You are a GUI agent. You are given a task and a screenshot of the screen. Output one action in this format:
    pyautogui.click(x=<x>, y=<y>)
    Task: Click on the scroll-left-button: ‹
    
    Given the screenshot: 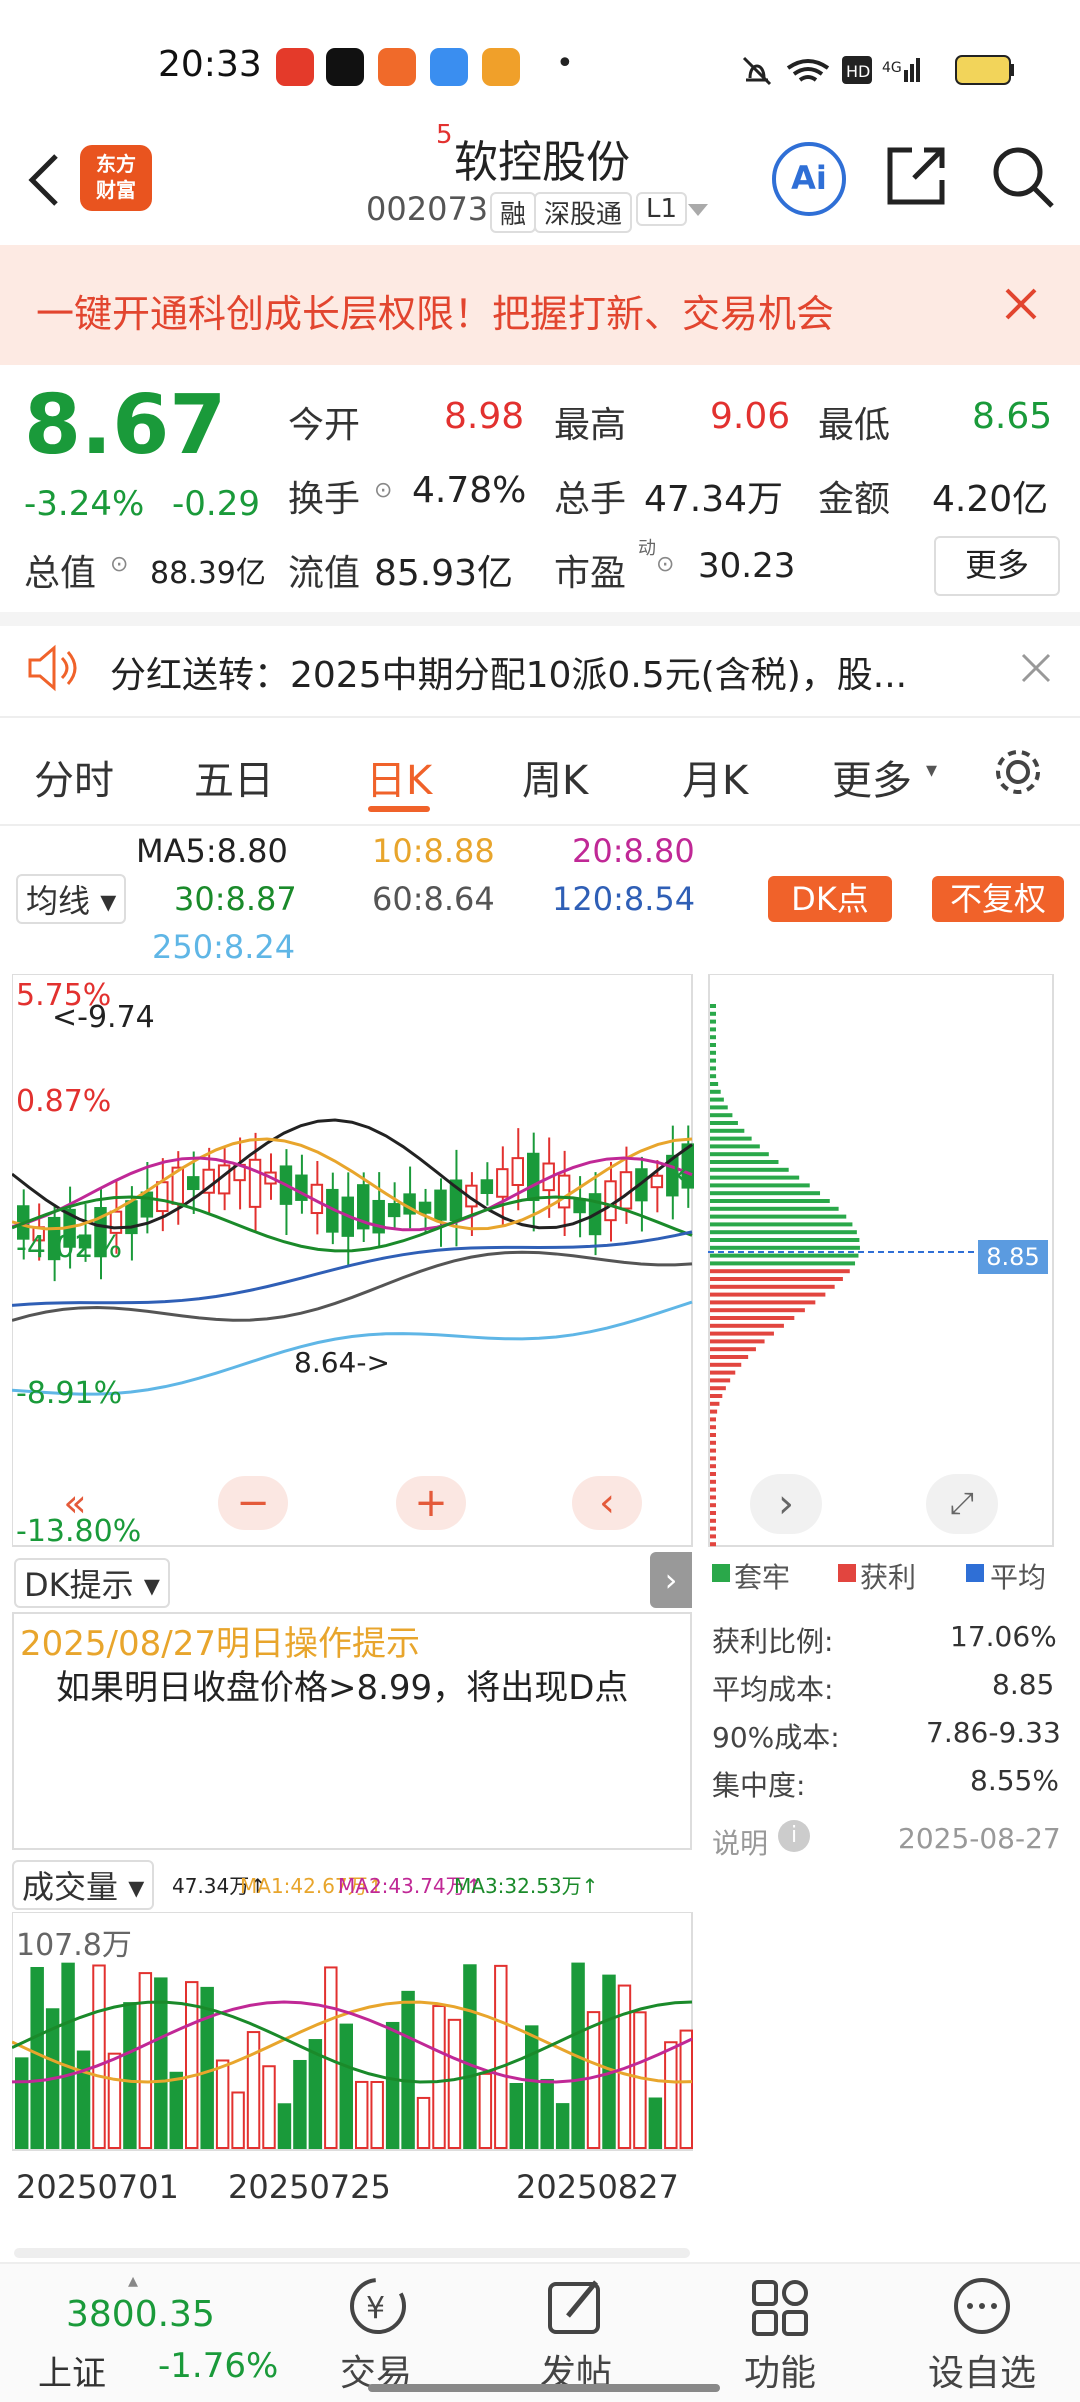 What is the action you would take?
    pyautogui.click(x=607, y=1503)
    